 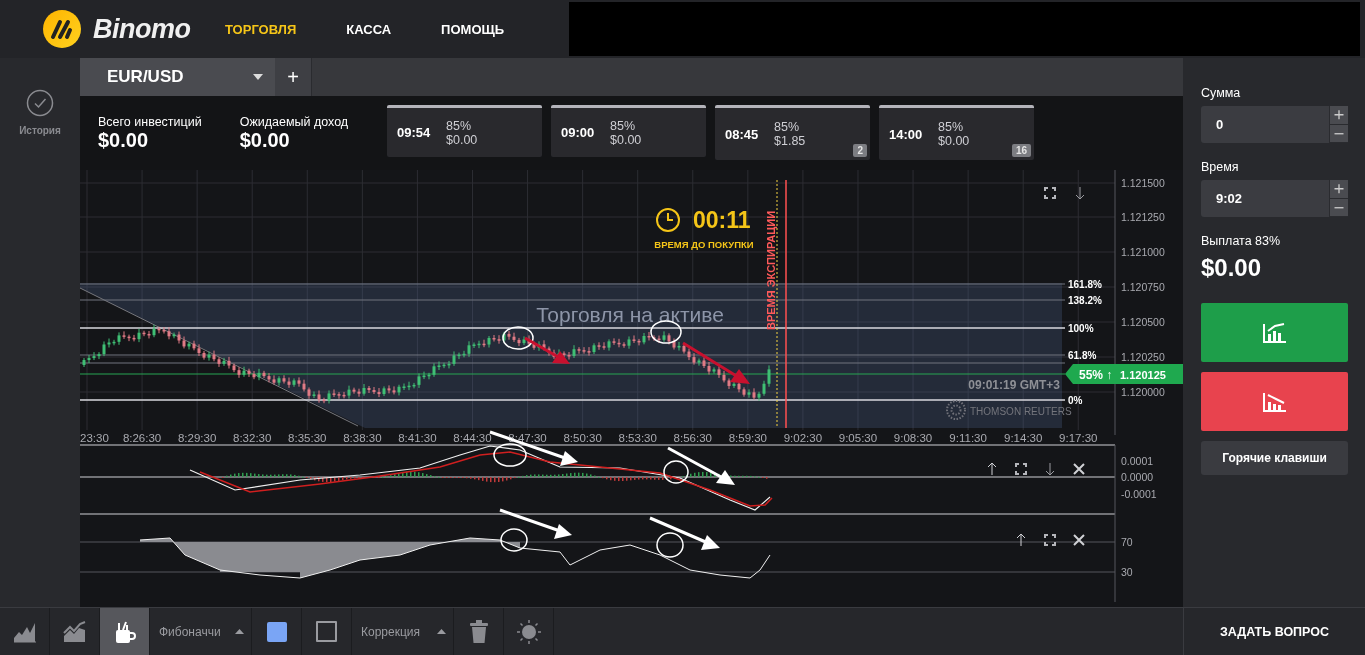 I want to click on price-axis-label: 1.121250, so click(x=1143, y=217).